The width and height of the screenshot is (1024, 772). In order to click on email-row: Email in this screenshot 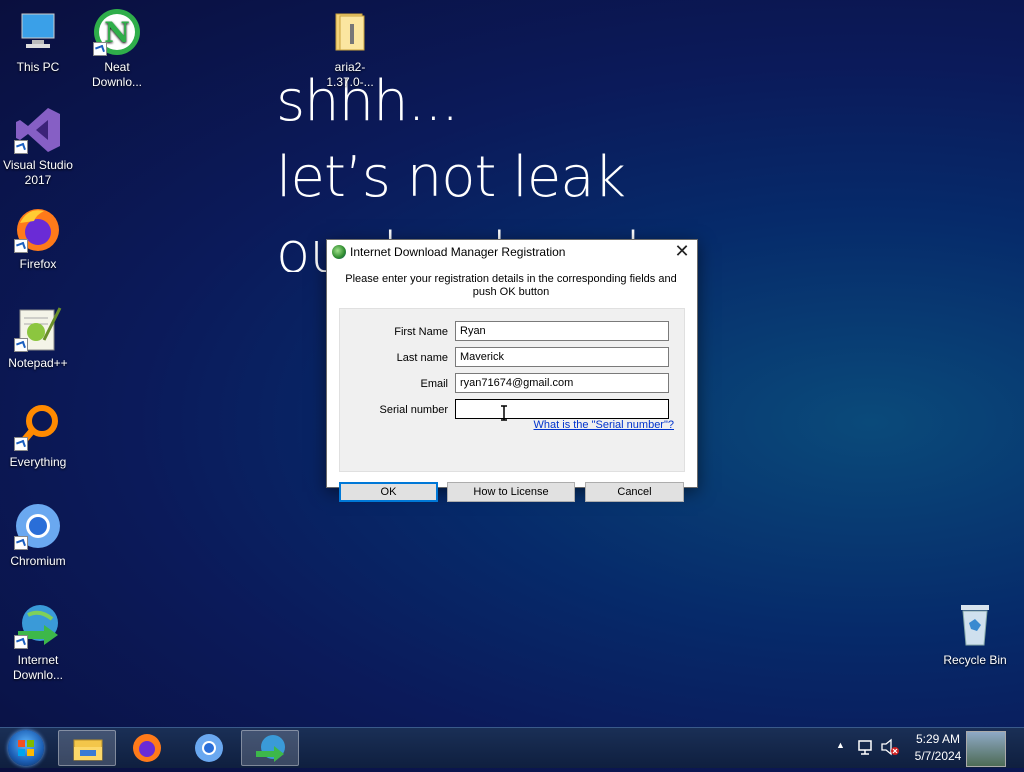, I will do `click(512, 384)`.